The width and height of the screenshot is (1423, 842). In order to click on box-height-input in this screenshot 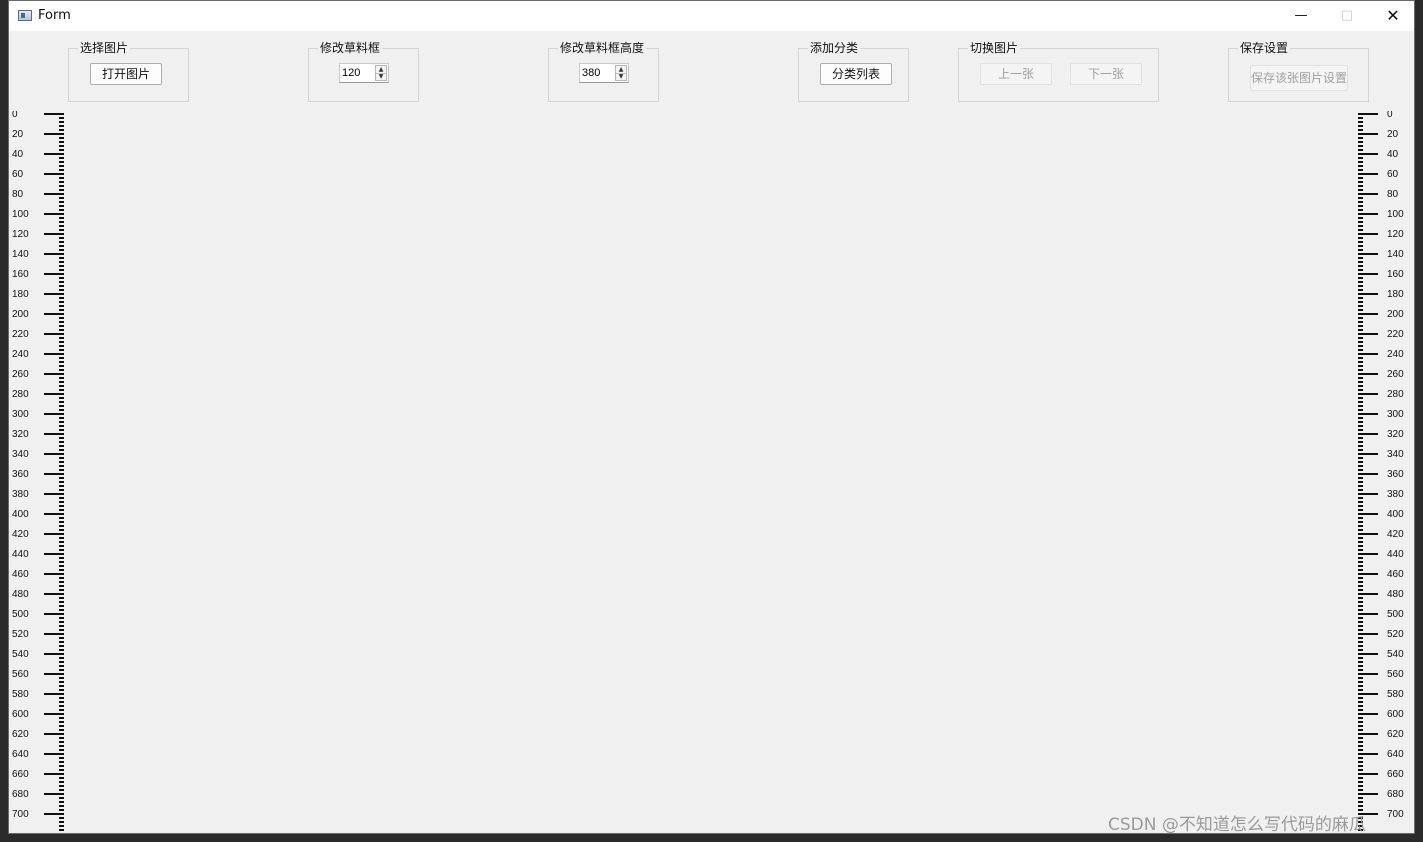, I will do `click(599, 73)`.